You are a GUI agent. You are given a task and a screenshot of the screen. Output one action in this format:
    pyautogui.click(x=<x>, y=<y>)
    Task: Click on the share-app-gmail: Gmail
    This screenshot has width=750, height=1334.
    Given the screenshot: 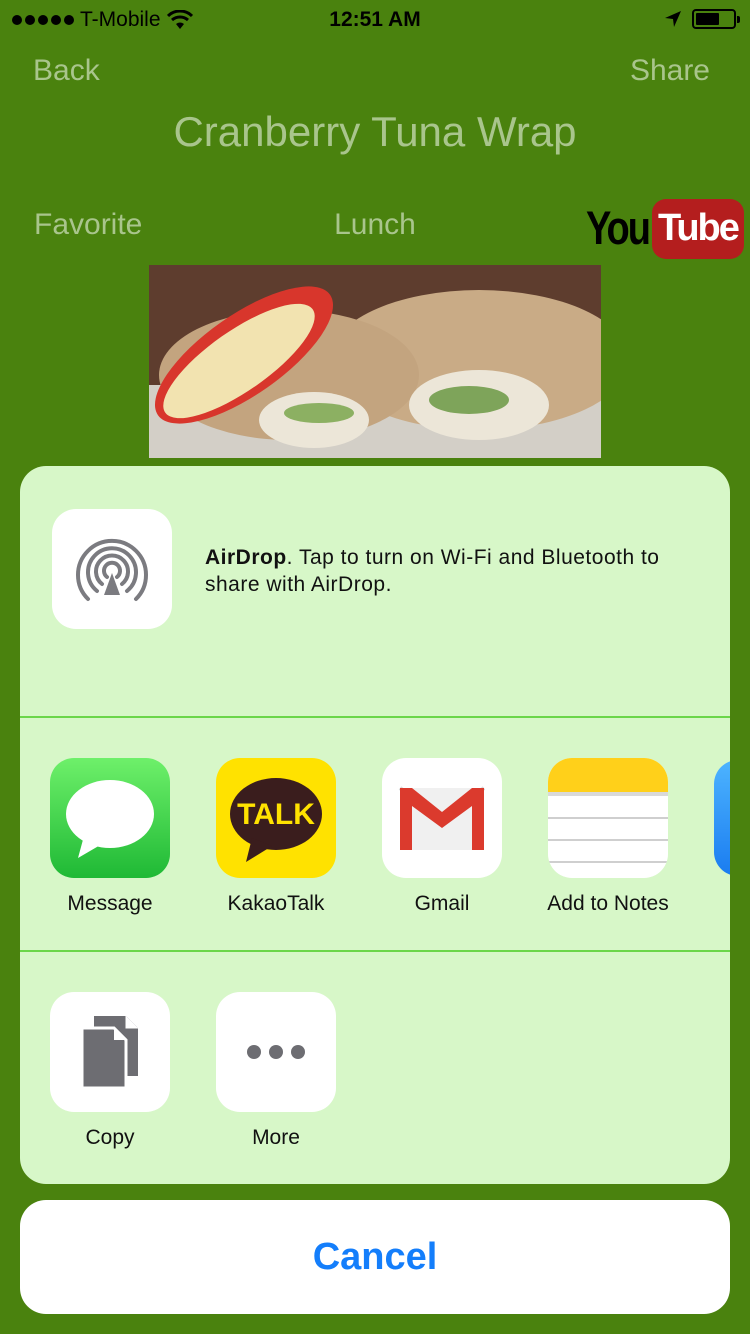 What is the action you would take?
    pyautogui.click(x=442, y=837)
    